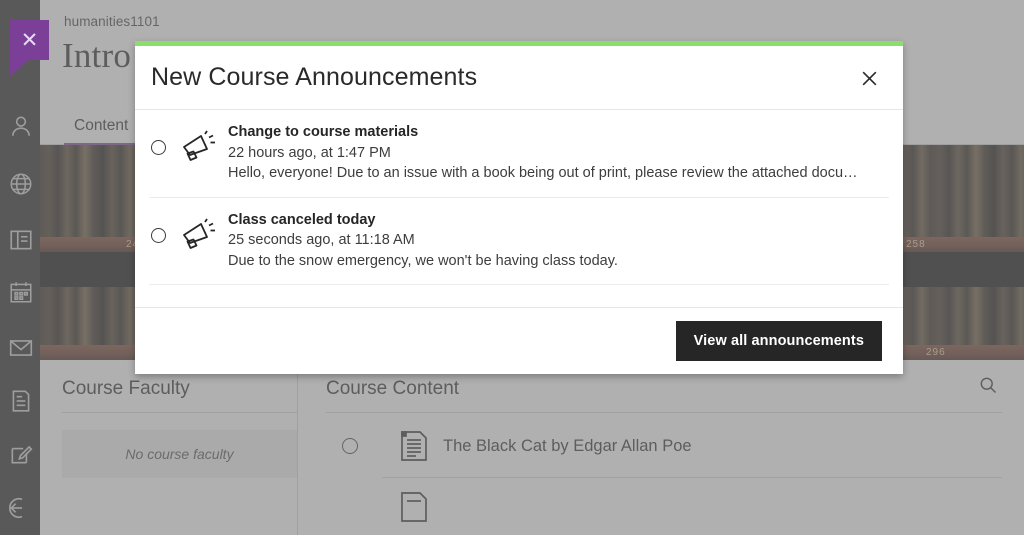  Describe the element at coordinates (519, 78) in the screenshot. I see `dialog-header: New Course Announcements` at that location.